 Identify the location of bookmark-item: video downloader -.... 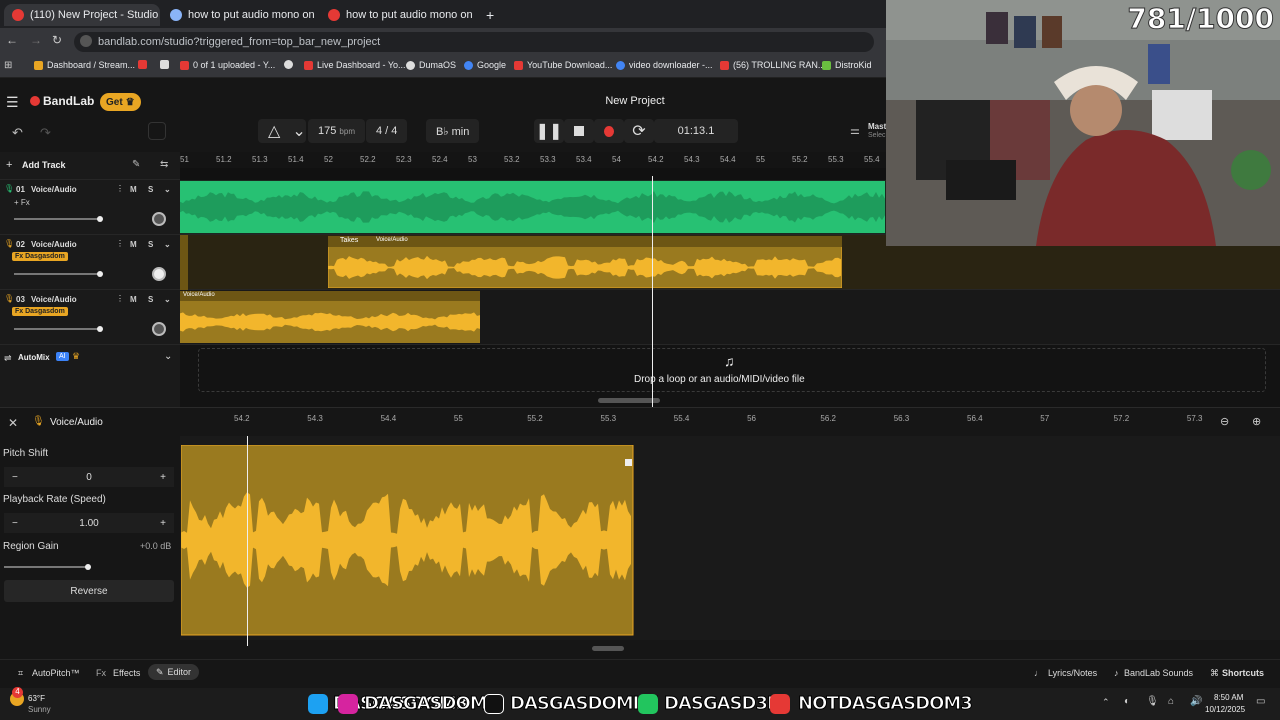
(664, 65).